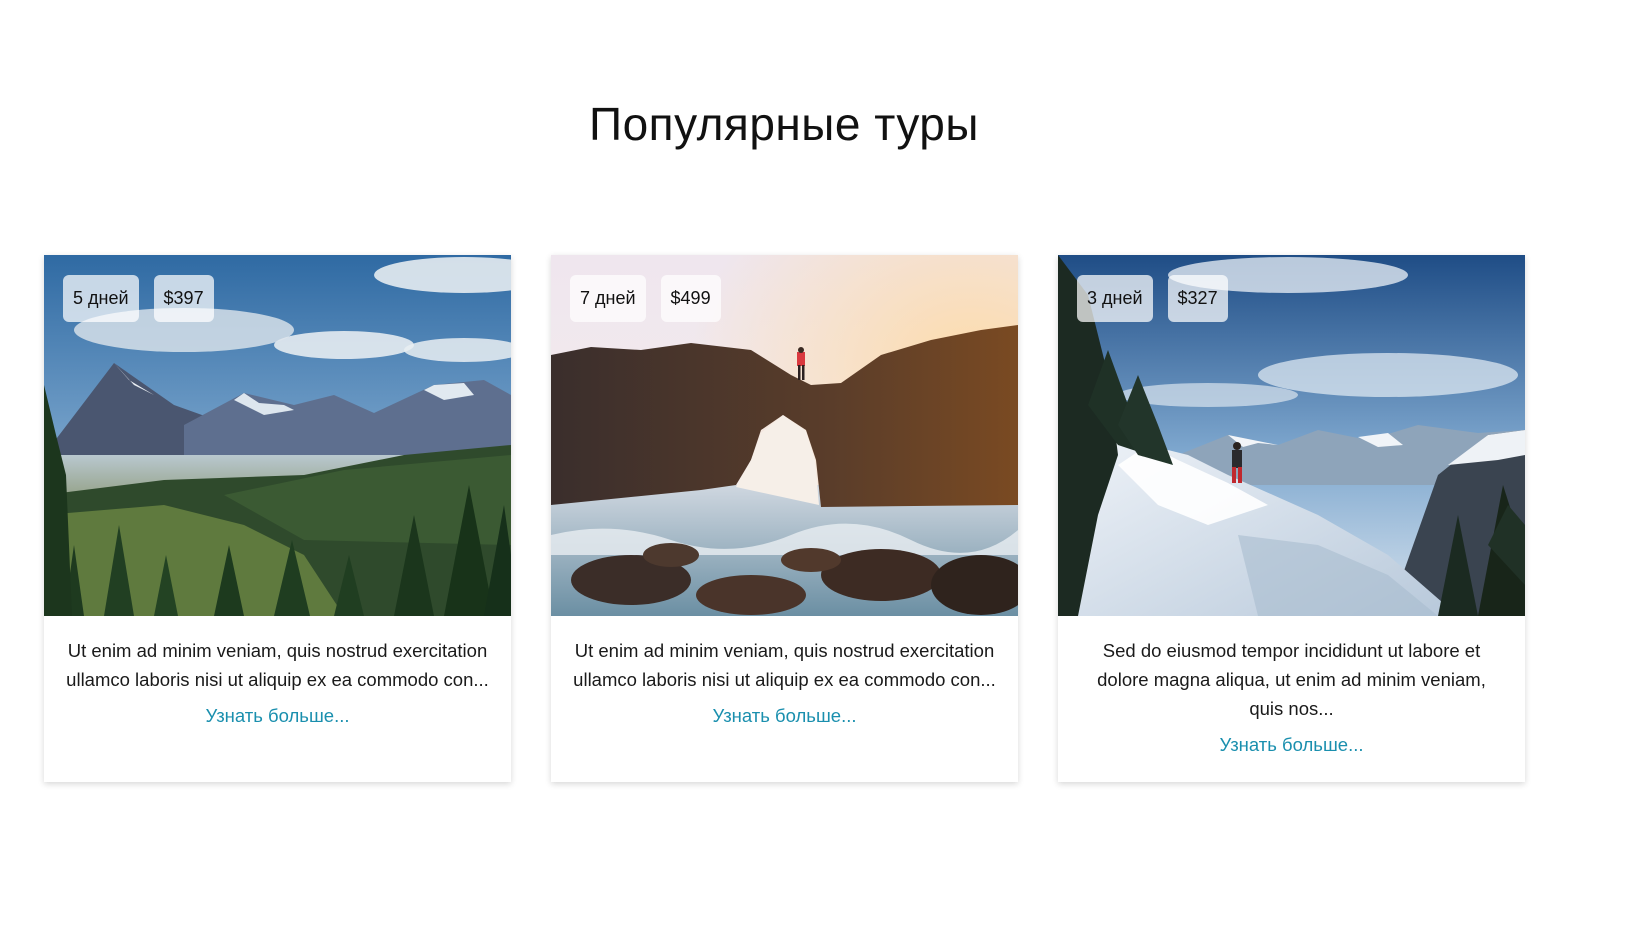 The width and height of the screenshot is (1631, 937). Describe the element at coordinates (608, 298) in the screenshot. I see `duration-badge: 7 дней` at that location.